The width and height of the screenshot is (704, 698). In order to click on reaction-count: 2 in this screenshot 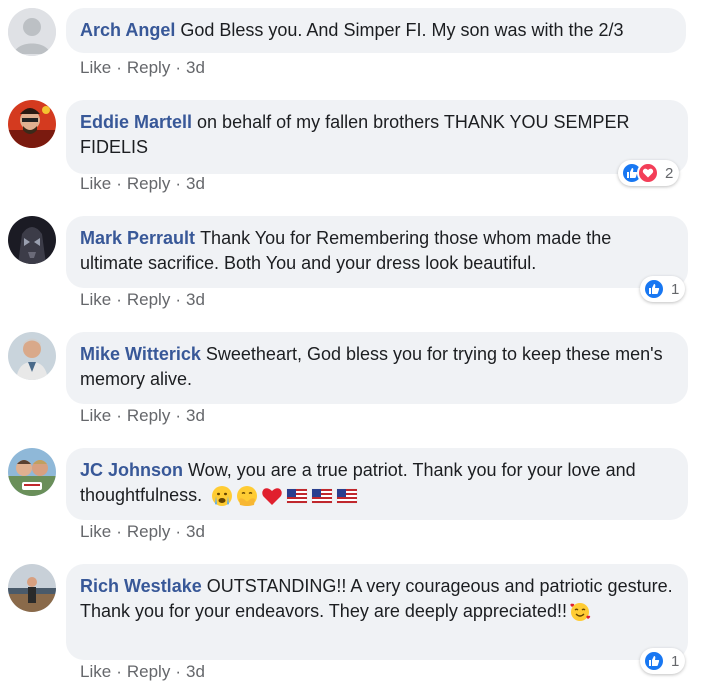, I will do `click(669, 173)`.